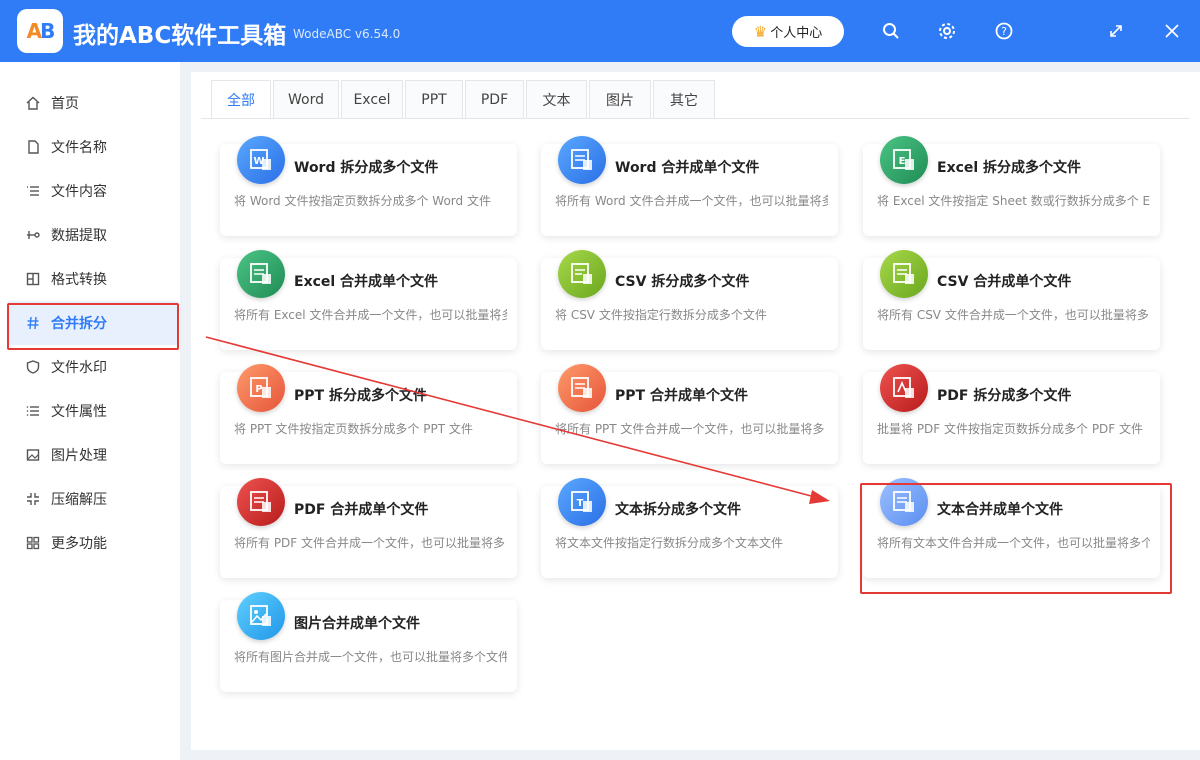 The image size is (1200, 760). Describe the element at coordinates (517, 420) in the screenshot. I see `annotation-arrow` at that location.